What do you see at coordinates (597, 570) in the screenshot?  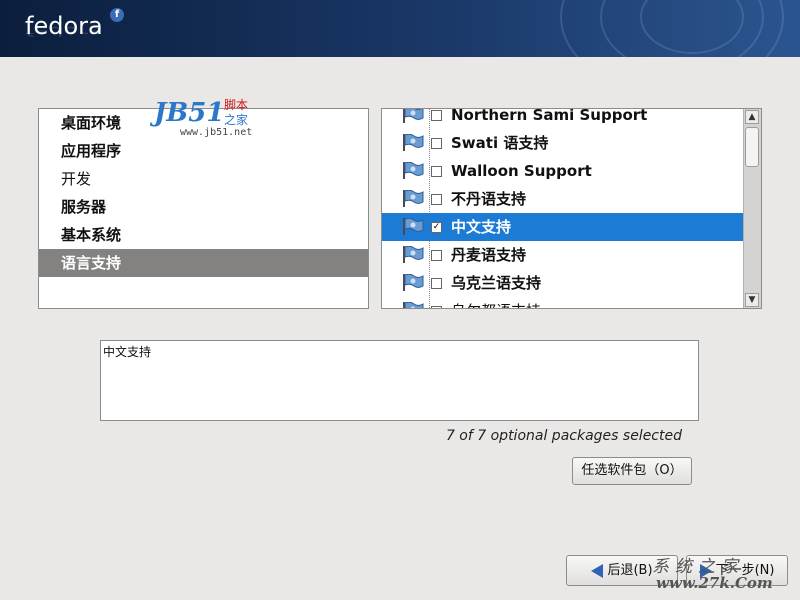 I see `back-arrow-icon` at bounding box center [597, 570].